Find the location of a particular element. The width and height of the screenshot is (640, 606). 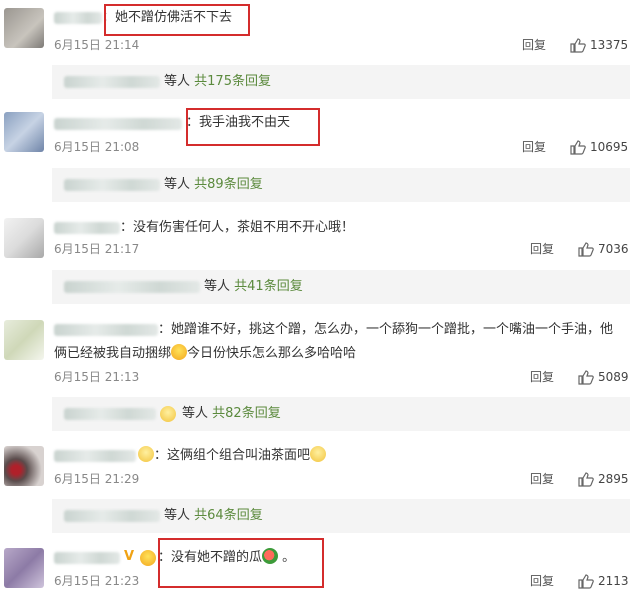

like-count: 5089 is located at coordinates (613, 377).